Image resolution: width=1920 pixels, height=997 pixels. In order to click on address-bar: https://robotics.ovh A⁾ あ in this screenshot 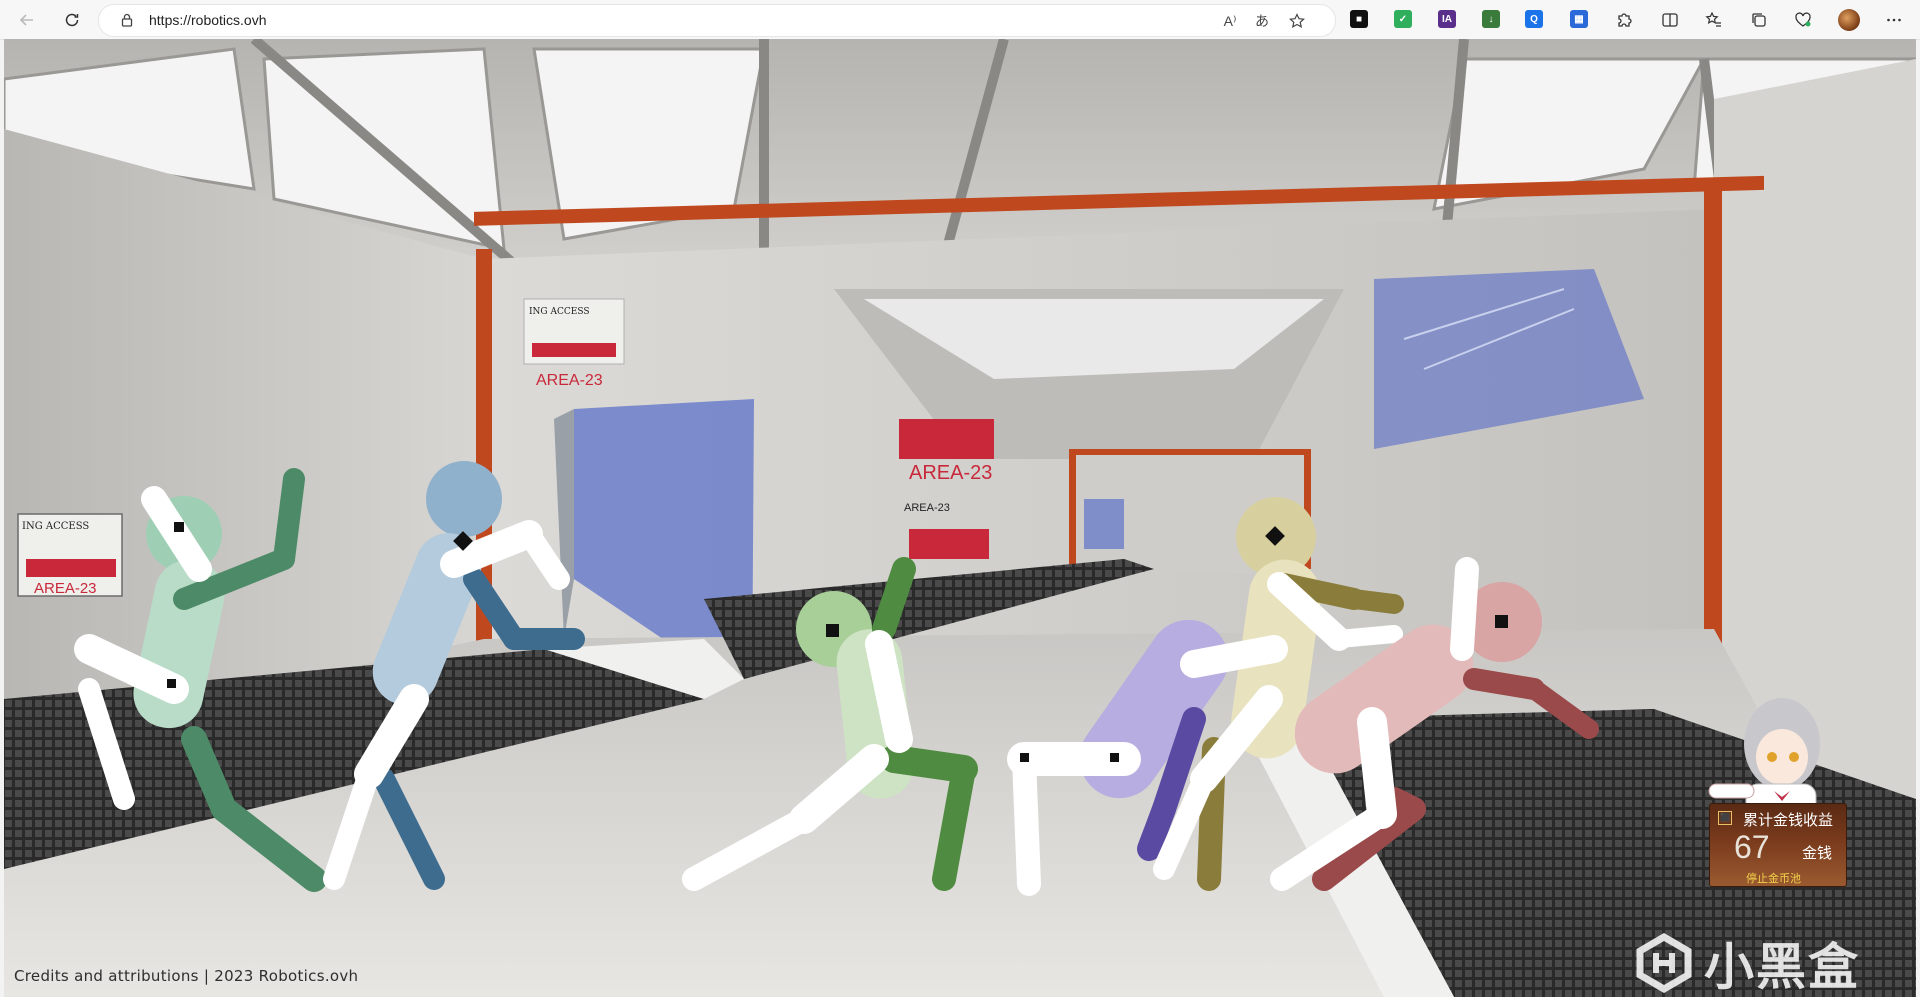, I will do `click(717, 20)`.